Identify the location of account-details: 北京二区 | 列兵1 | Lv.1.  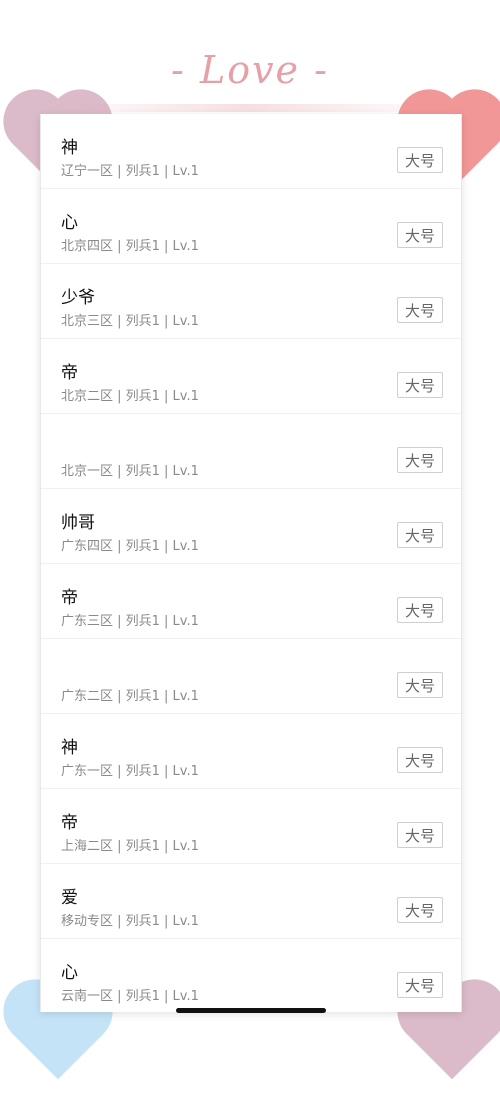
(130, 396).